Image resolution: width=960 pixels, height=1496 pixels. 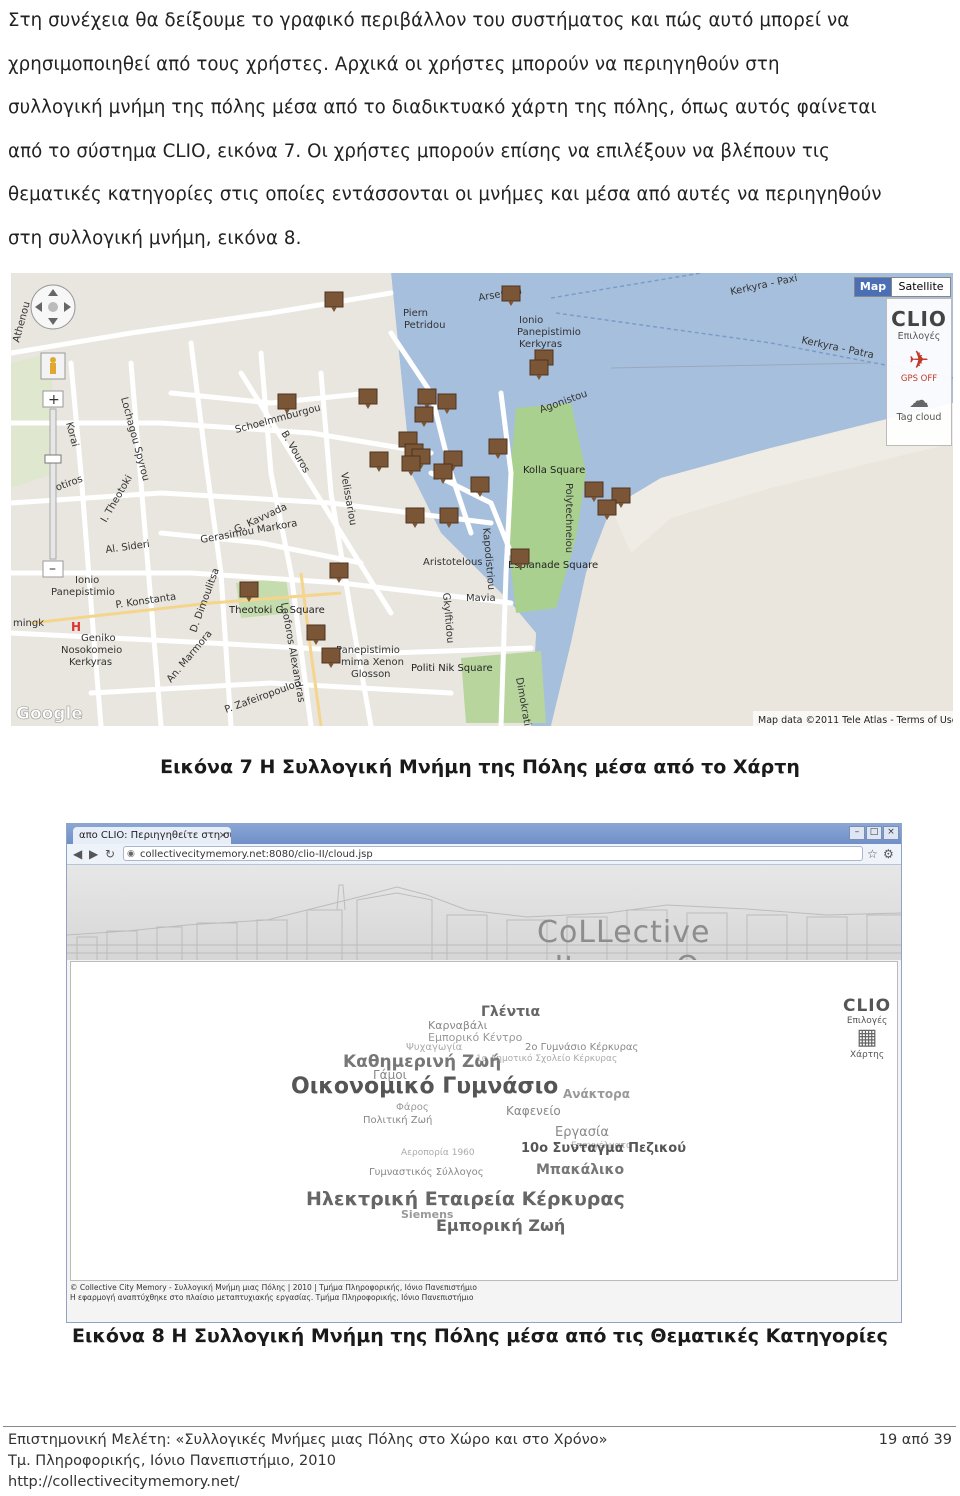 What do you see at coordinates (155, 238) in the screenshot?
I see `paragraph-line: στη συλλογική μνήμη, εικόνα 8.` at bounding box center [155, 238].